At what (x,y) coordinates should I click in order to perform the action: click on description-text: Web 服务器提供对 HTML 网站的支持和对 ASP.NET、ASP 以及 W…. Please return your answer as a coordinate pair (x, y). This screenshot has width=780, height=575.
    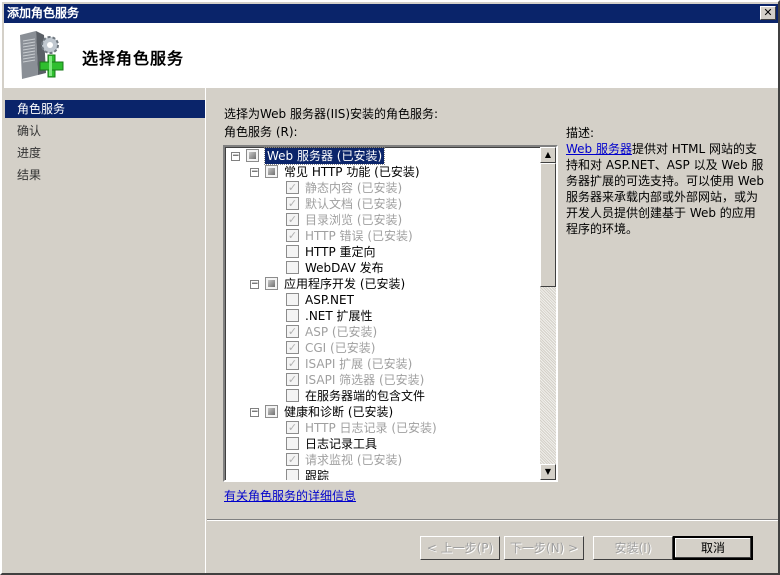
    Looking at the image, I should click on (666, 189).